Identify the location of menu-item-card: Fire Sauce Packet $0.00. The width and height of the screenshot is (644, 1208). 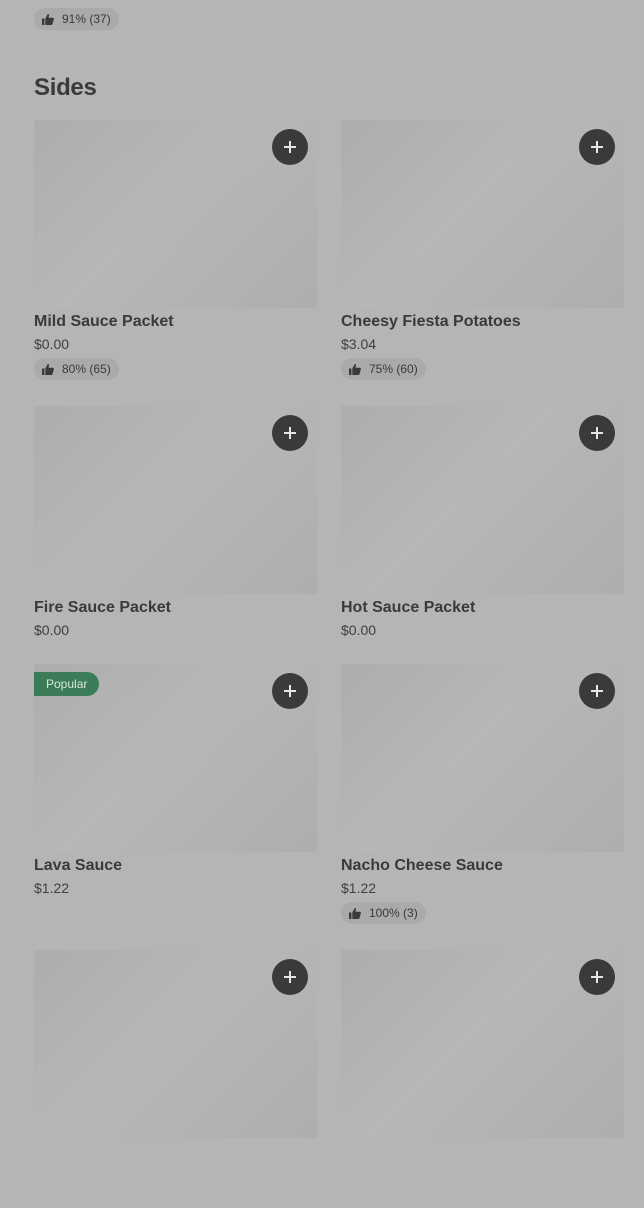
(175, 535).